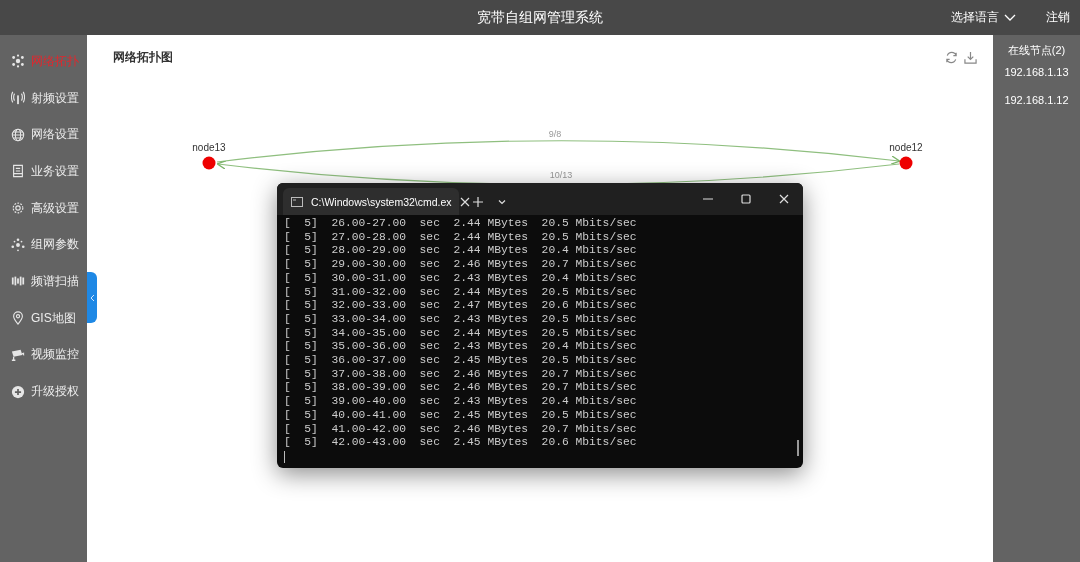  Describe the element at coordinates (43, 98) in the screenshot. I see `sidebar-item: 射频设置` at that location.